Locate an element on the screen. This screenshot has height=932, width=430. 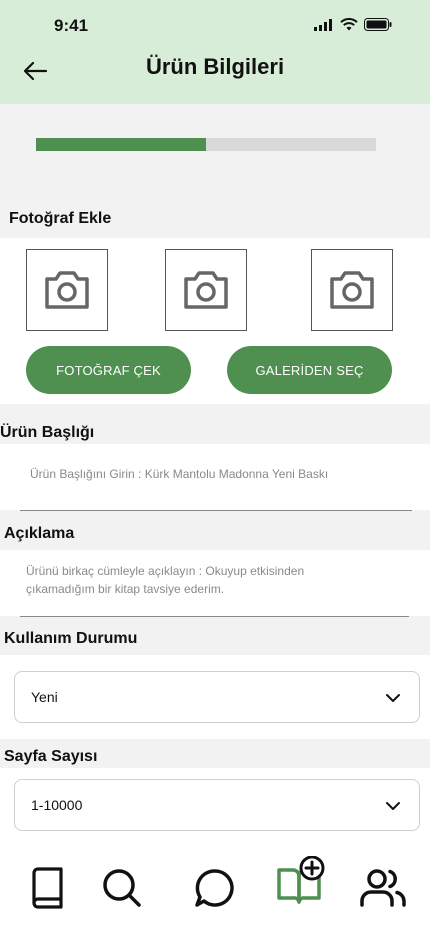
battery-icon is located at coordinates (378, 27).